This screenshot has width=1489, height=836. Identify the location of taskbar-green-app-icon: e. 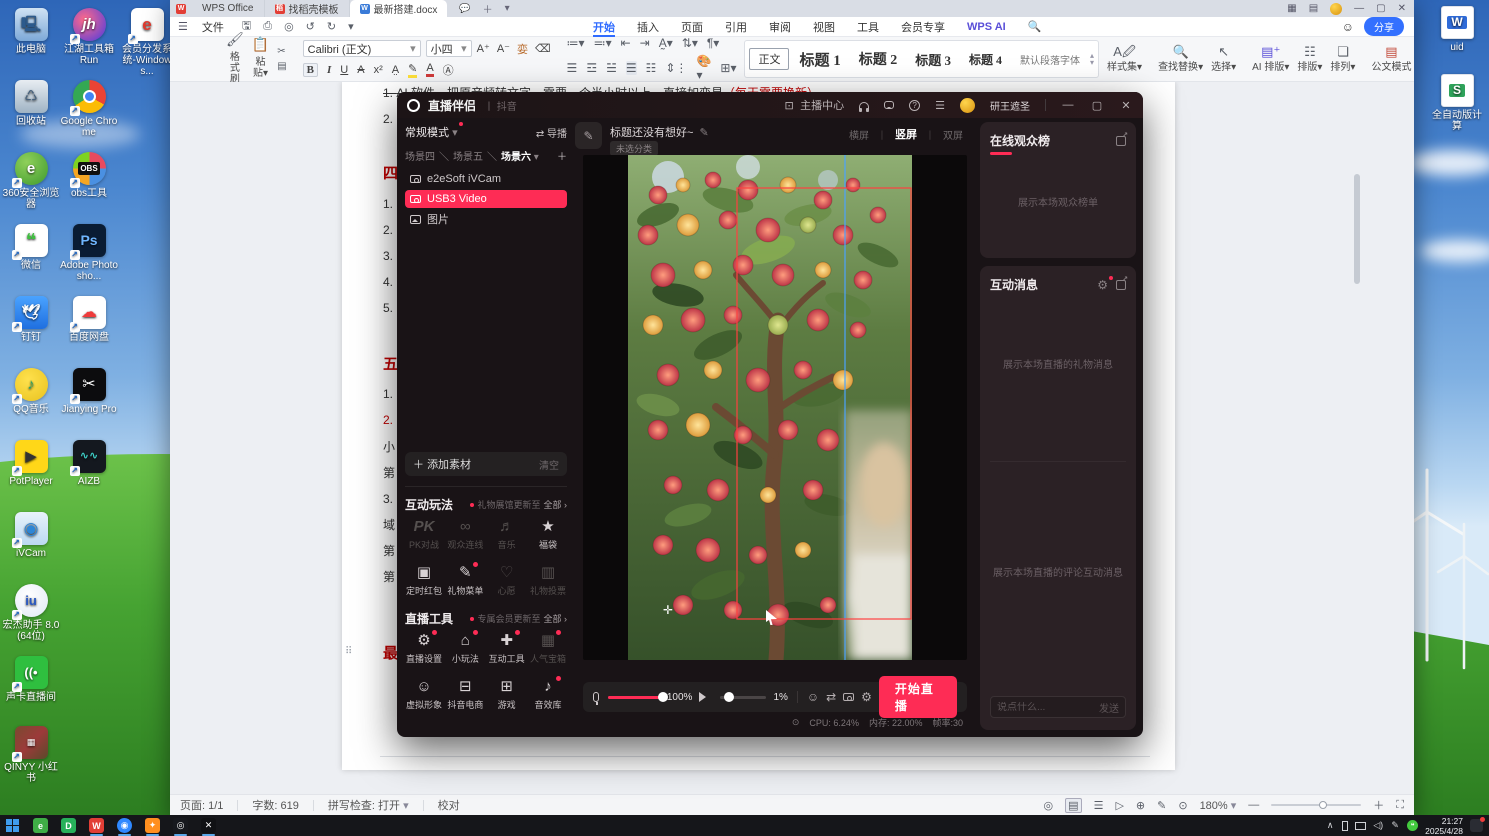
(40, 825).